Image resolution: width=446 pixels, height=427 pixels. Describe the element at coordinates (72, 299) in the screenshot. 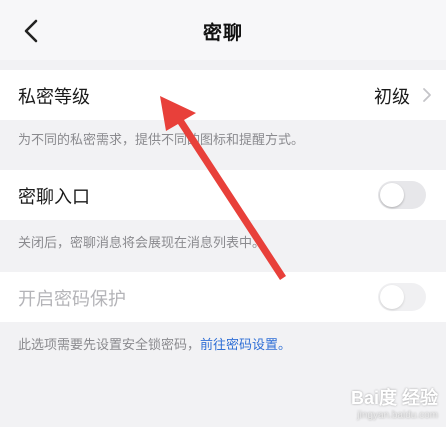

I see `password-protection-label: 开启密码保护` at that location.